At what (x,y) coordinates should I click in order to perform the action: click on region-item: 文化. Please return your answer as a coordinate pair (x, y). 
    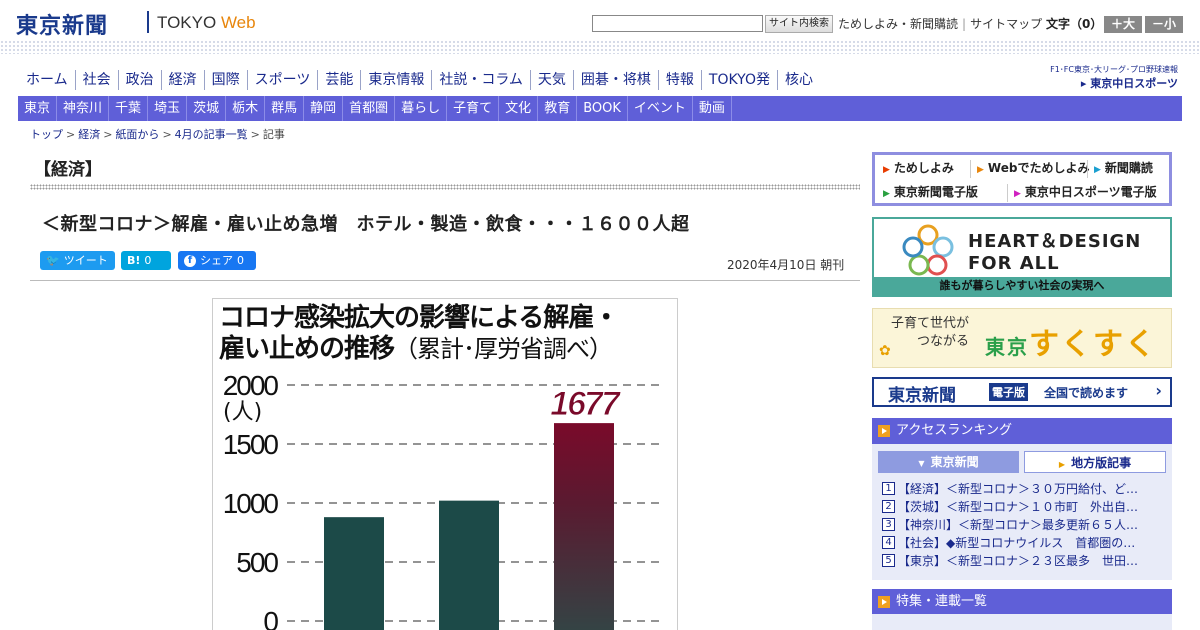
    Looking at the image, I should click on (519, 108).